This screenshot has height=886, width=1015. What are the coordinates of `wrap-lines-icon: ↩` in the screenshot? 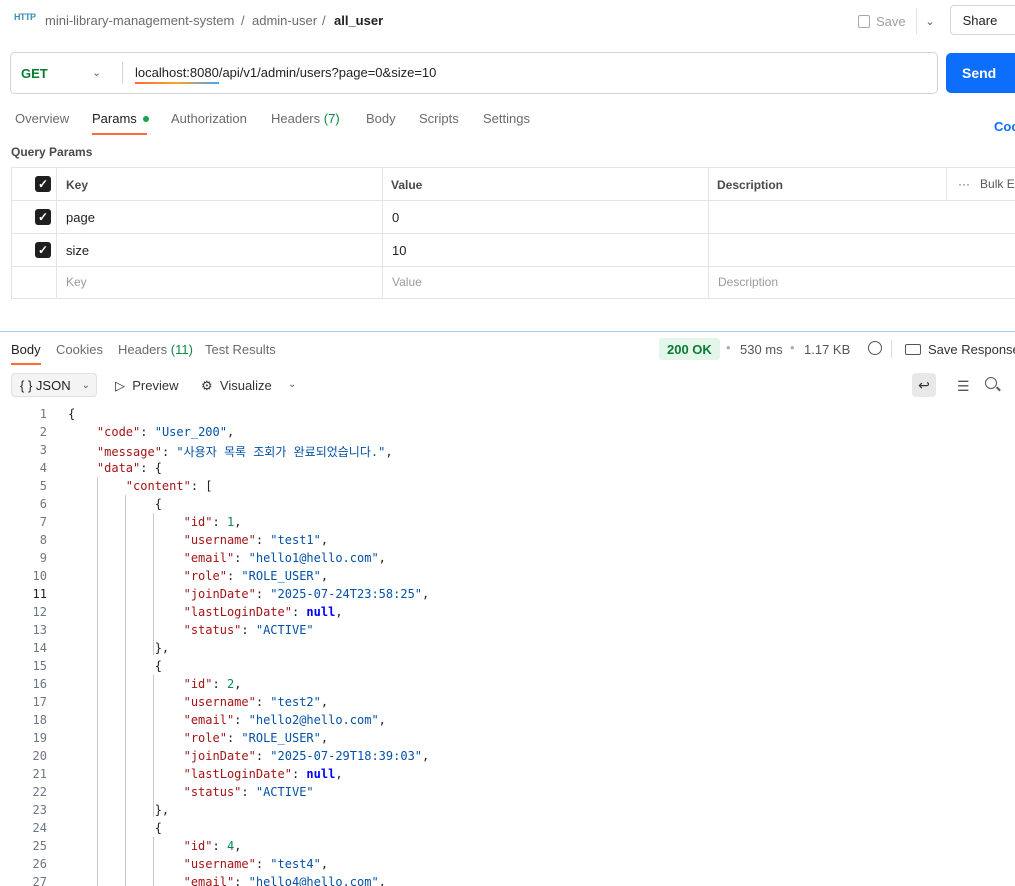 It's located at (924, 385).